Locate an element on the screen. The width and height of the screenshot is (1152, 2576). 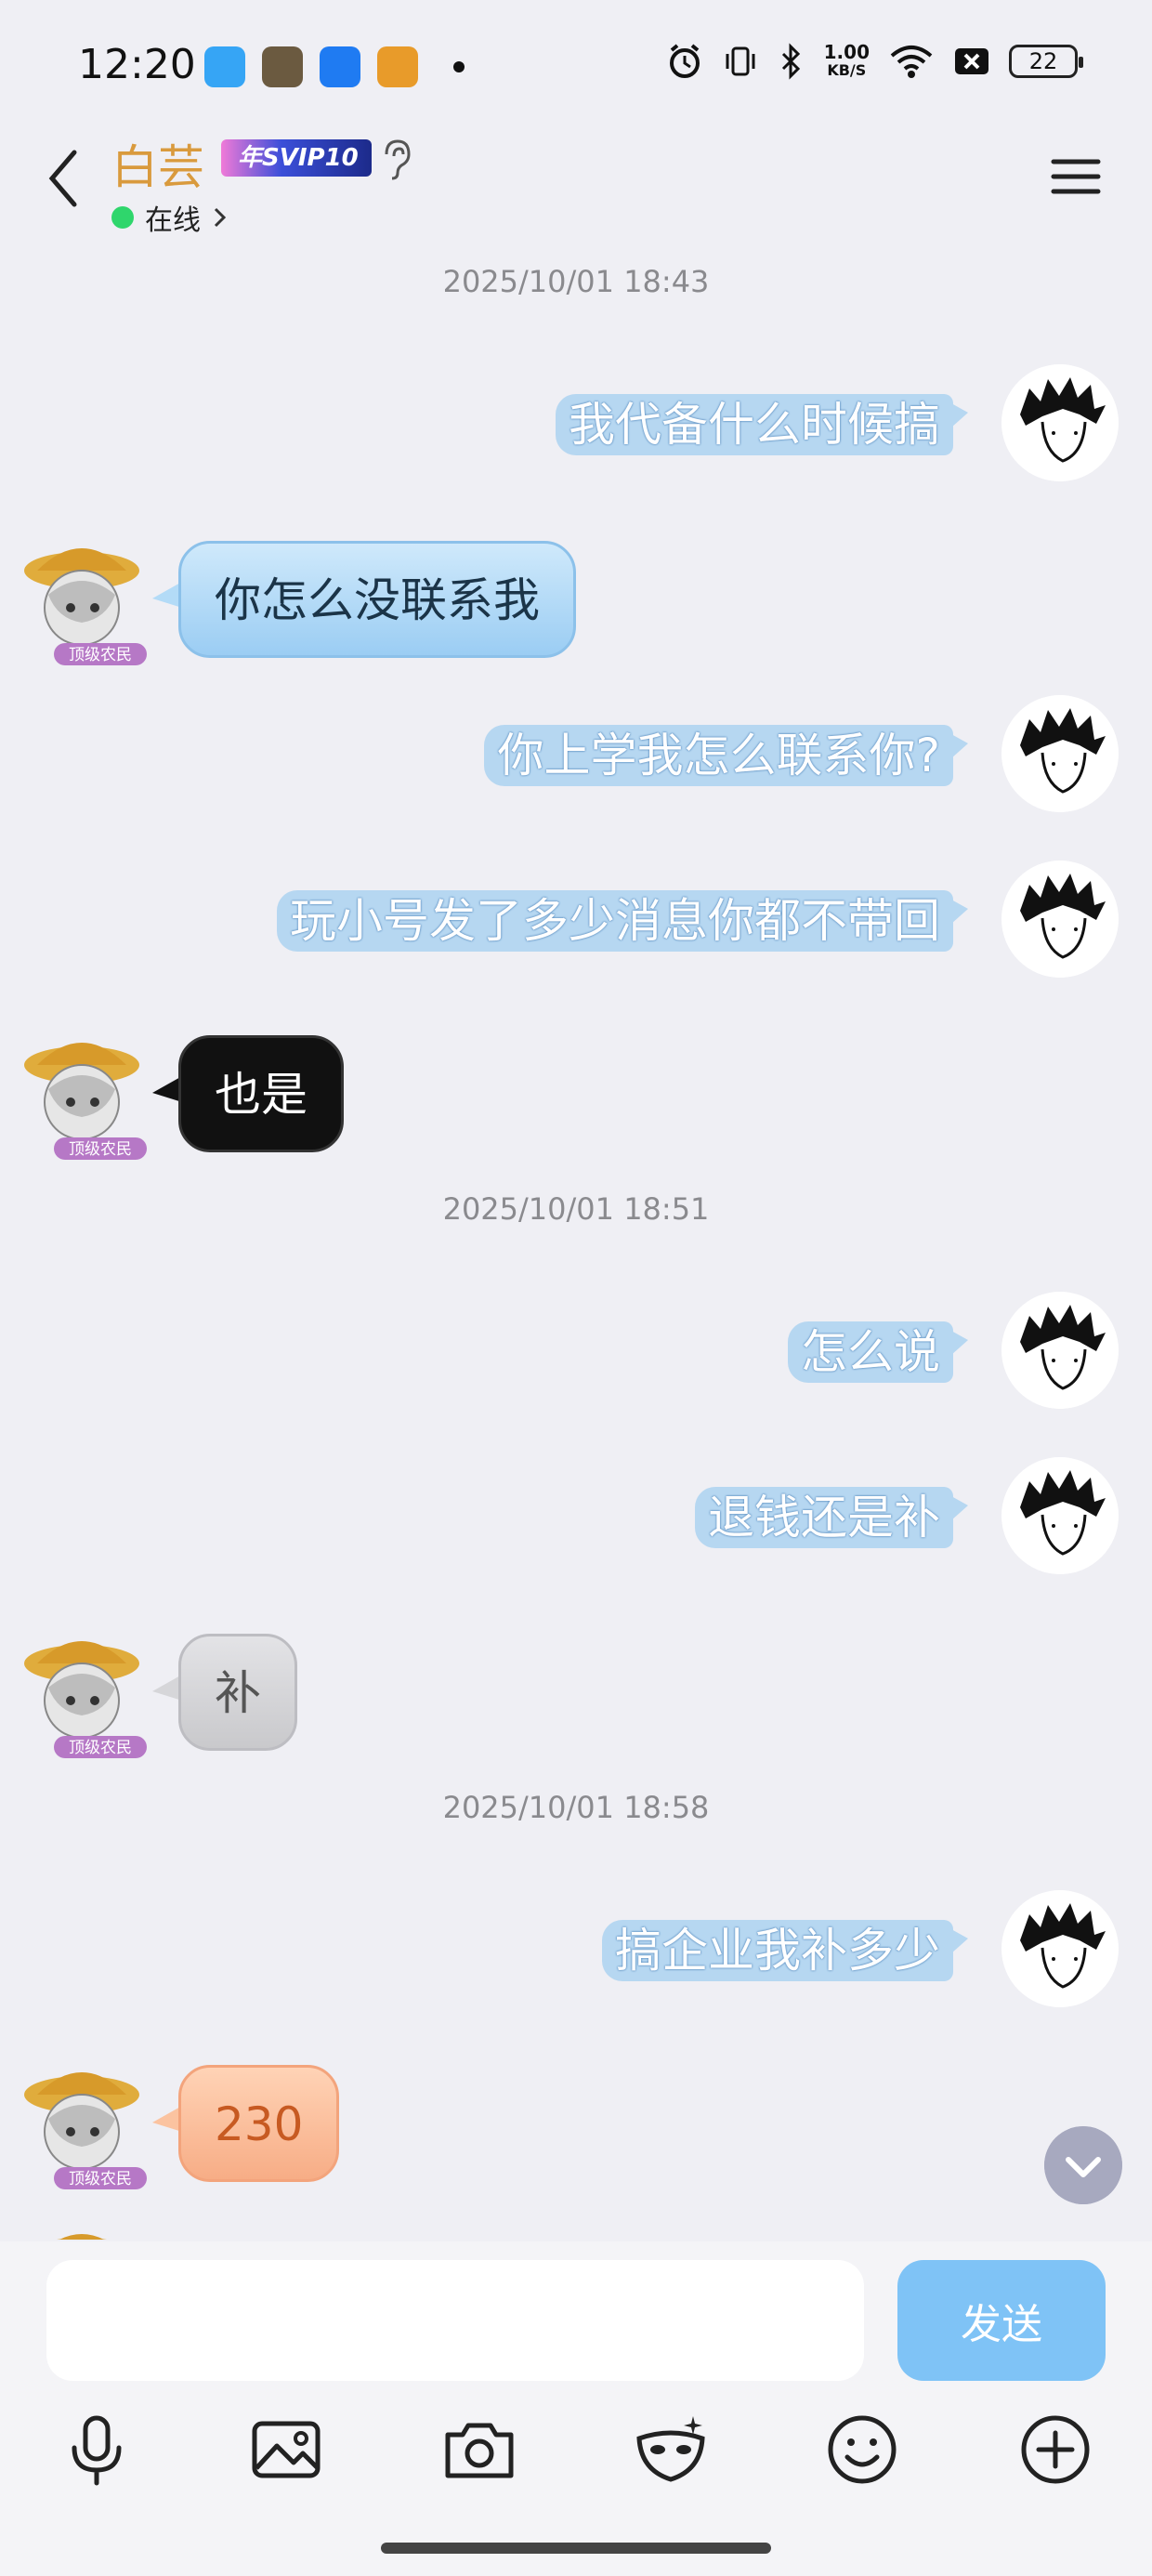
status-bar: 12:20 1.00 KB/S 22 is located at coordinates (576, 69).